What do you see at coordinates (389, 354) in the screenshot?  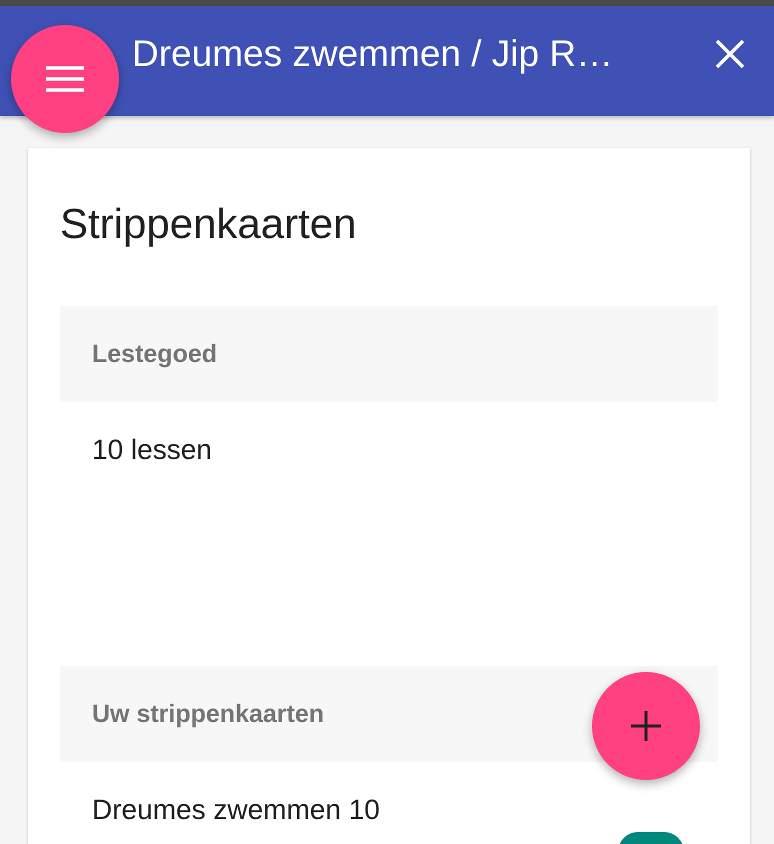 I see `section-header: Lestegoed` at bounding box center [389, 354].